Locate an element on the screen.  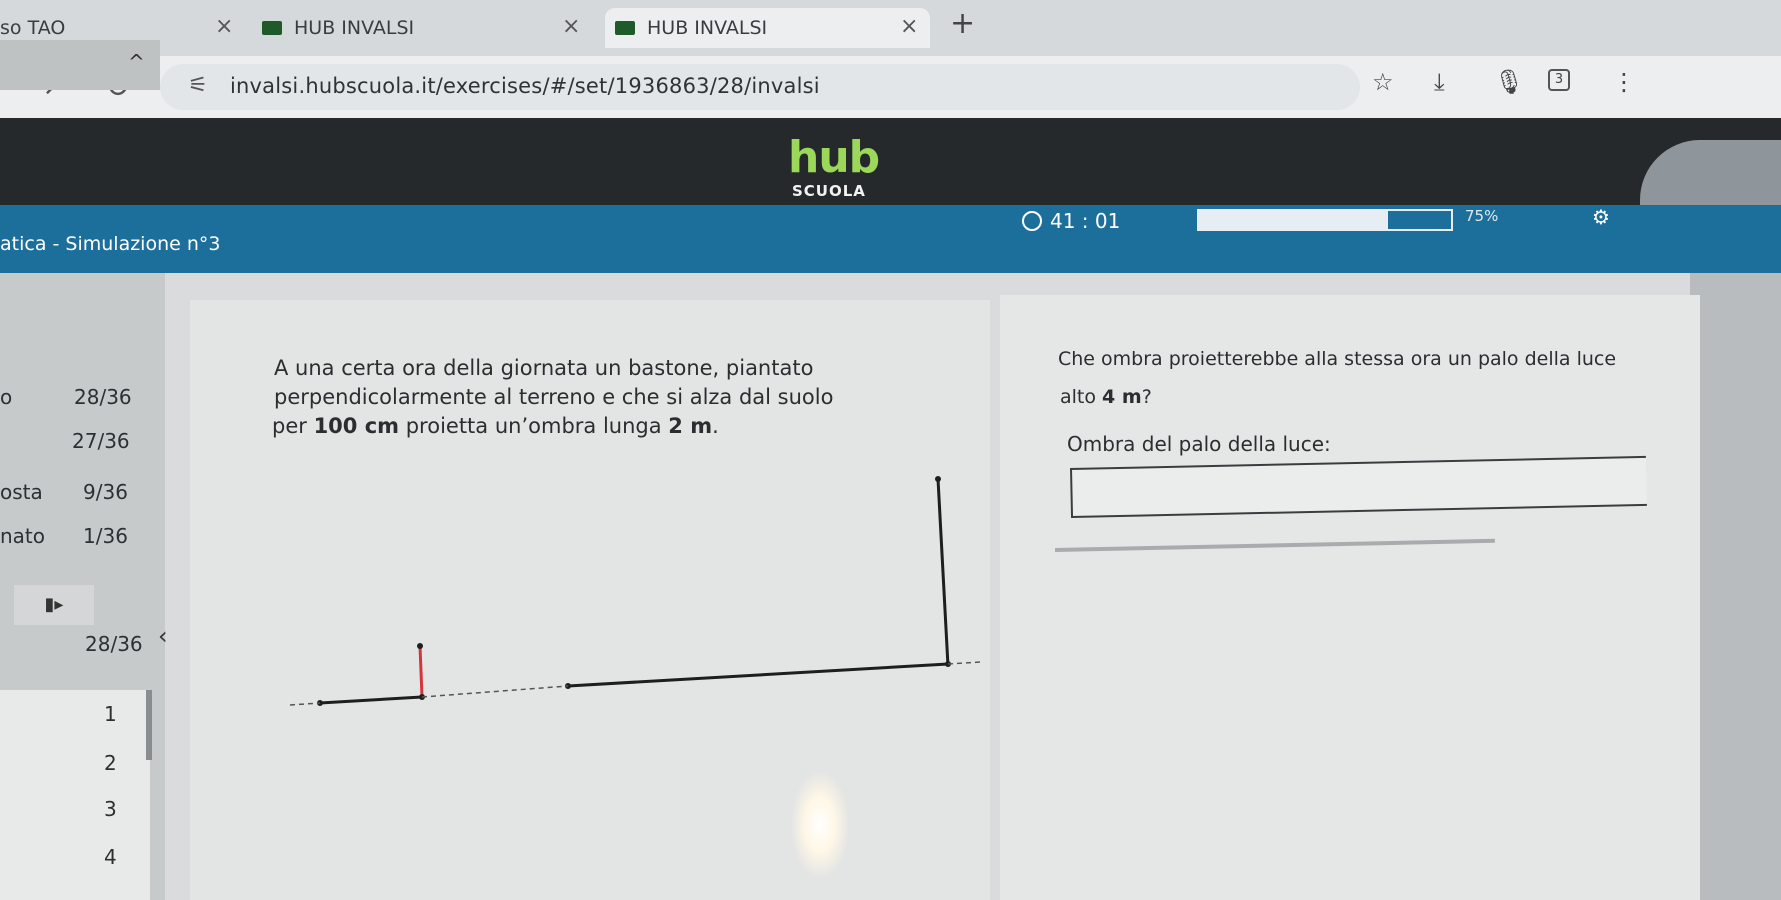
text-part: alto is located at coordinates (1081, 397).